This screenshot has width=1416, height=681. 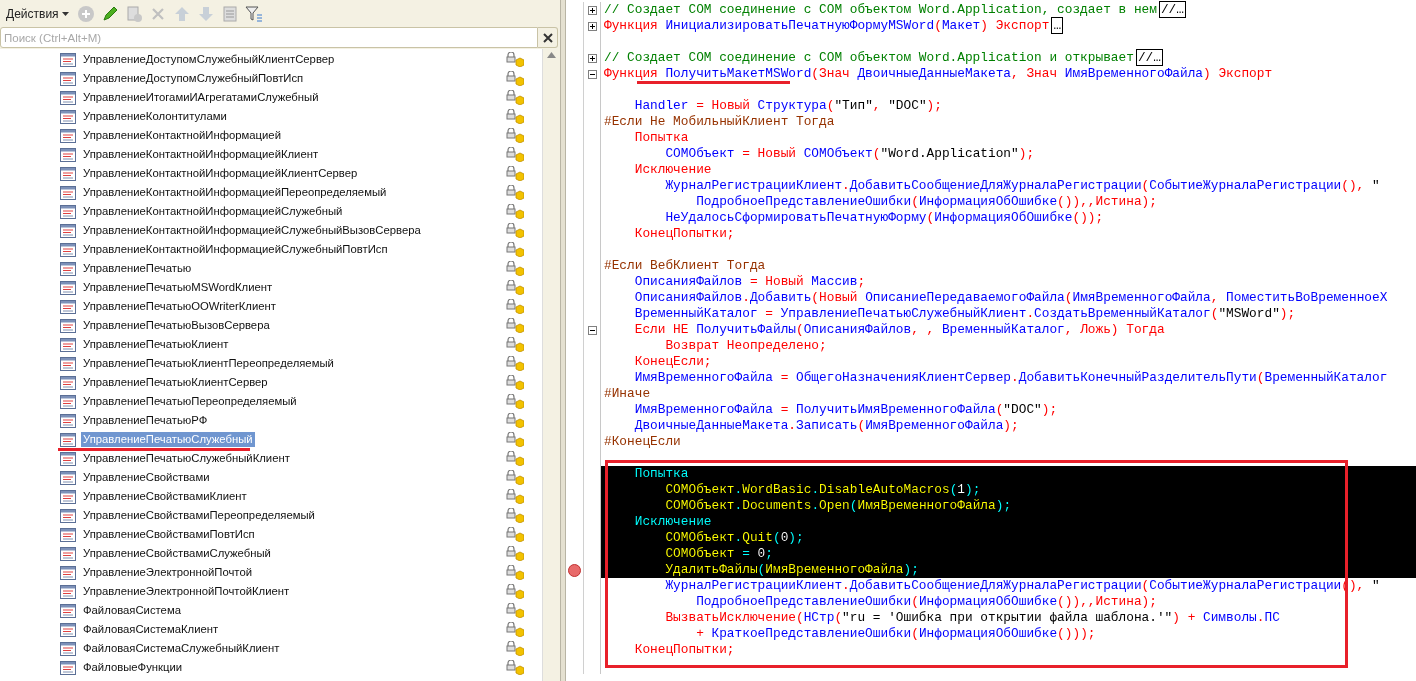 I want to click on scrollbar, so click(x=551, y=365).